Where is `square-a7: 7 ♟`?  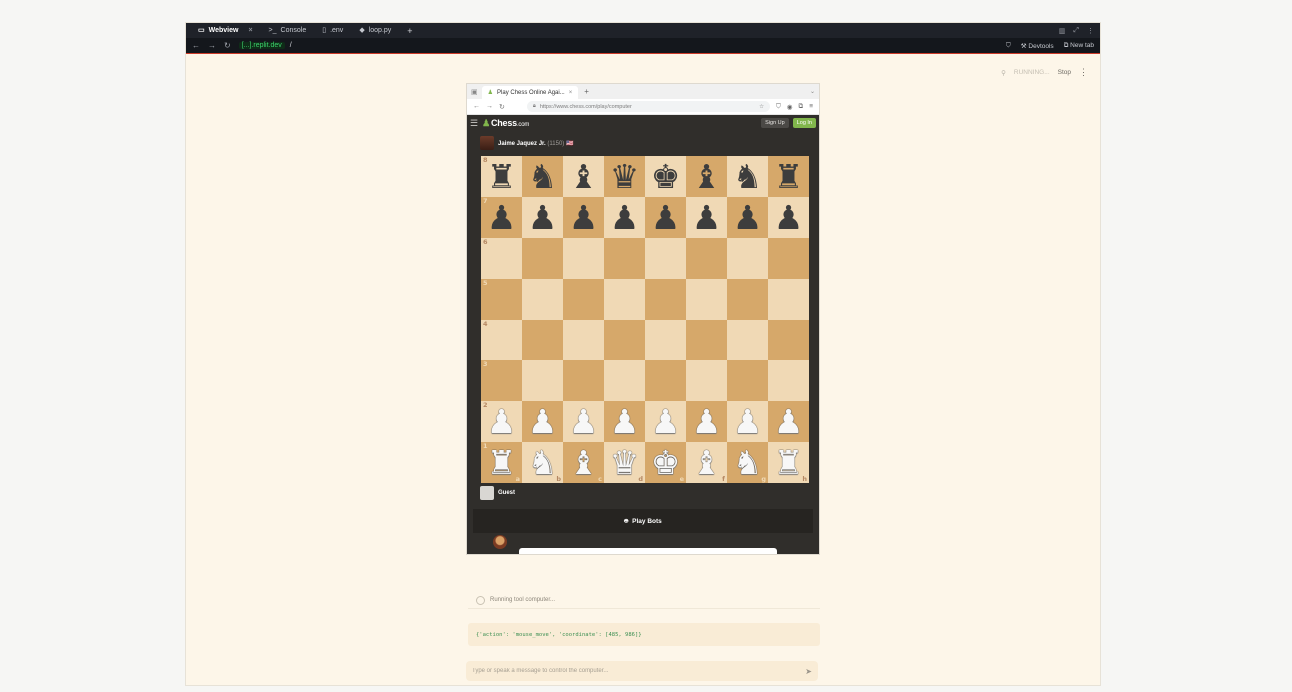
square-a7: 7 ♟ is located at coordinates (501, 217).